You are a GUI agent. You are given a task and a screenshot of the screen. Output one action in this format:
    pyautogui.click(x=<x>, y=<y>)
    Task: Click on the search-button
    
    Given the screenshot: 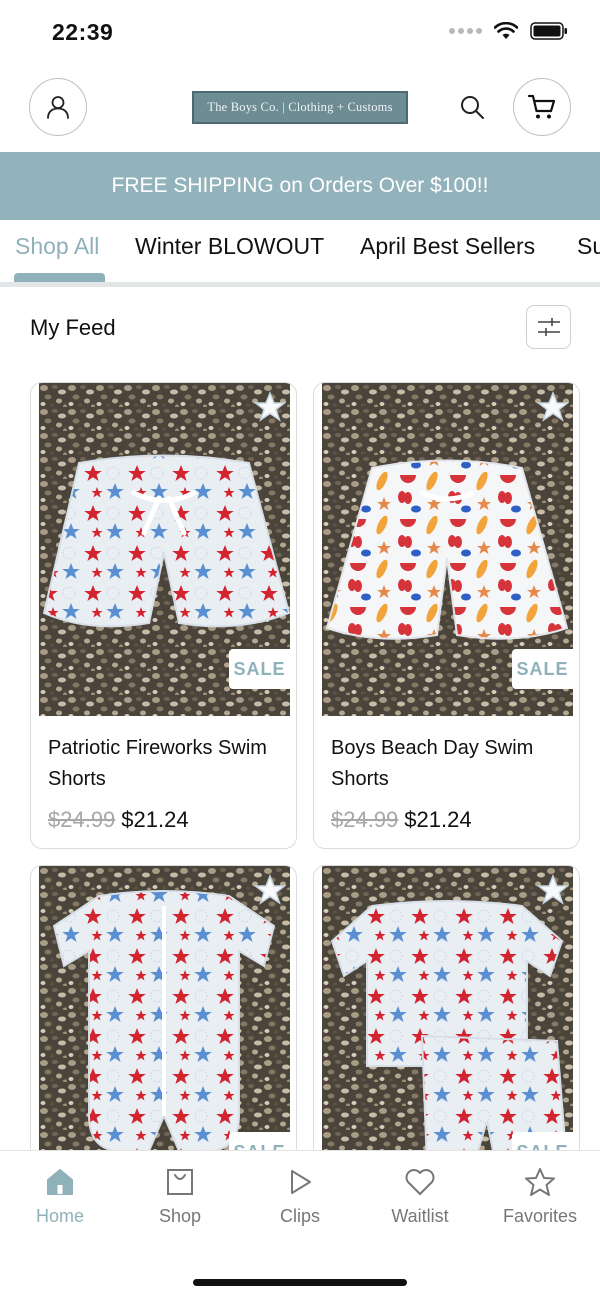 What is the action you would take?
    pyautogui.click(x=472, y=107)
    